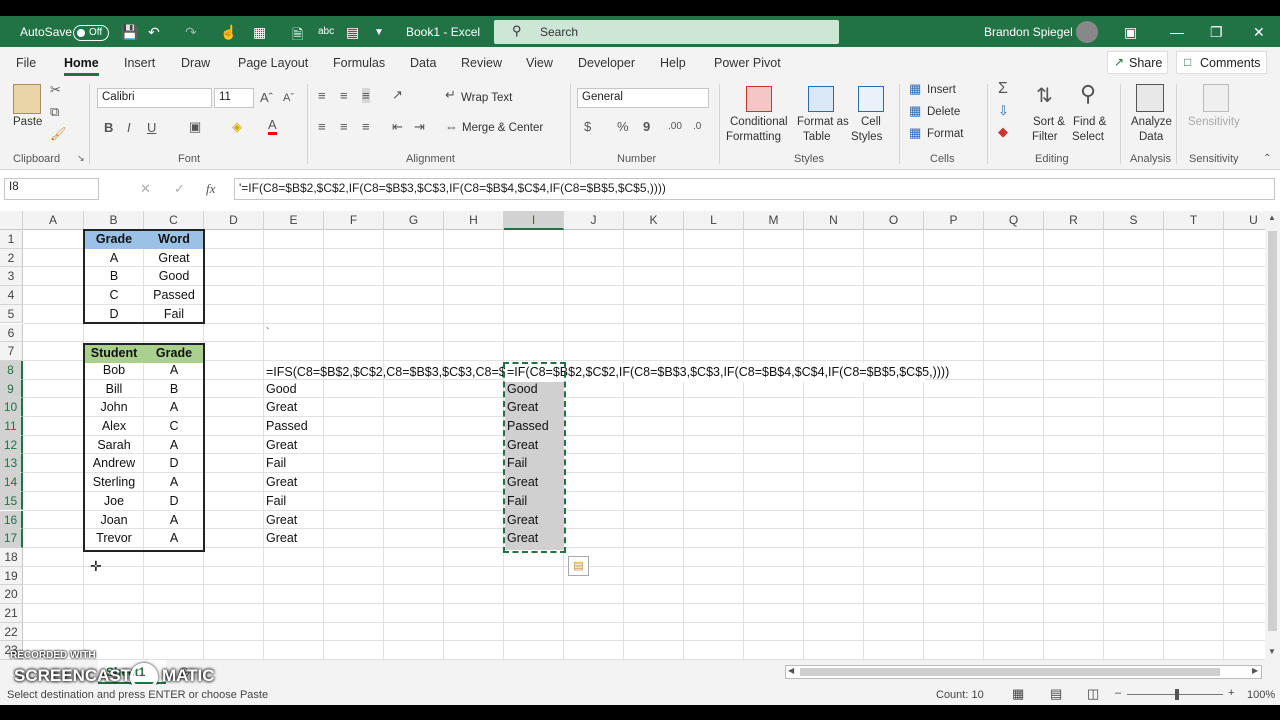  I want to click on column-header: U, so click(1244, 220).